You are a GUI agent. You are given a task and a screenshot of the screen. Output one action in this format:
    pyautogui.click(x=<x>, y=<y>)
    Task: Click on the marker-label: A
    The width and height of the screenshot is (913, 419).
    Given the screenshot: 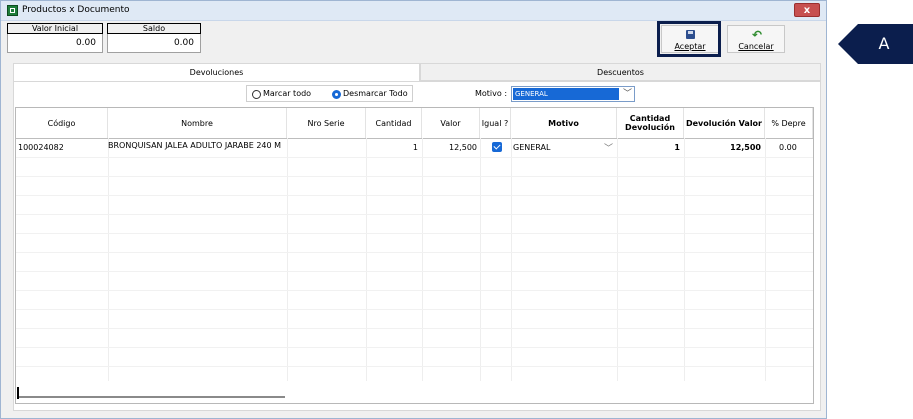 What is the action you would take?
    pyautogui.click(x=884, y=43)
    